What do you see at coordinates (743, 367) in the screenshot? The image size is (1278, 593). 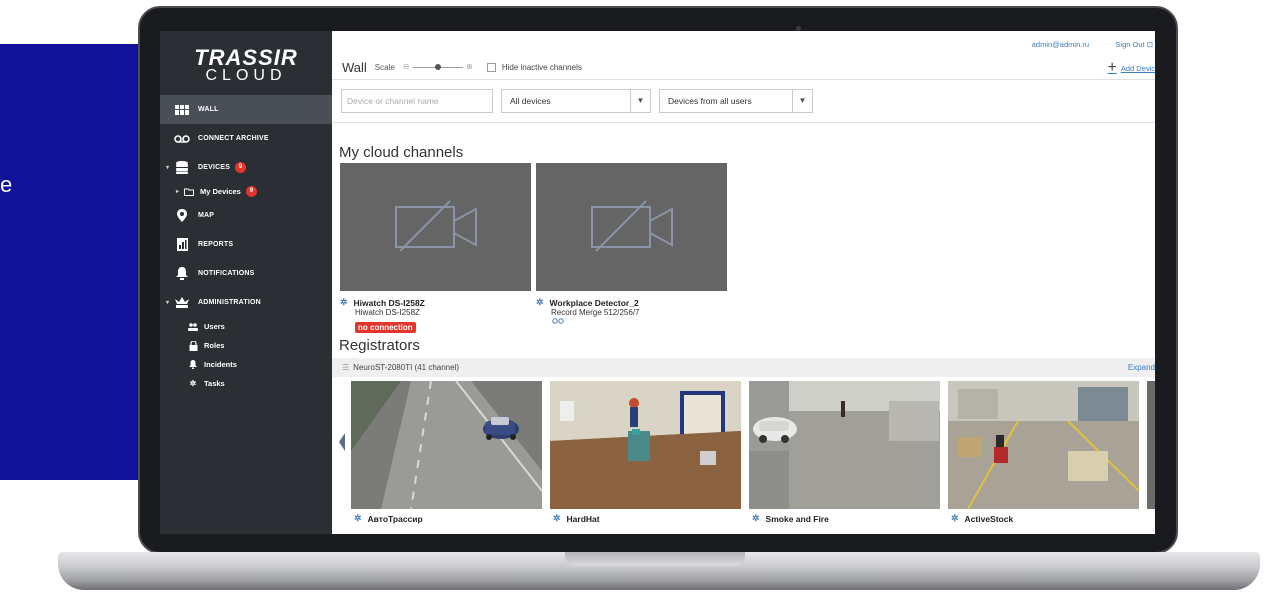 I see `registrator-group-header: ☰ NeuroST-2080TI (41 channel) Expand` at bounding box center [743, 367].